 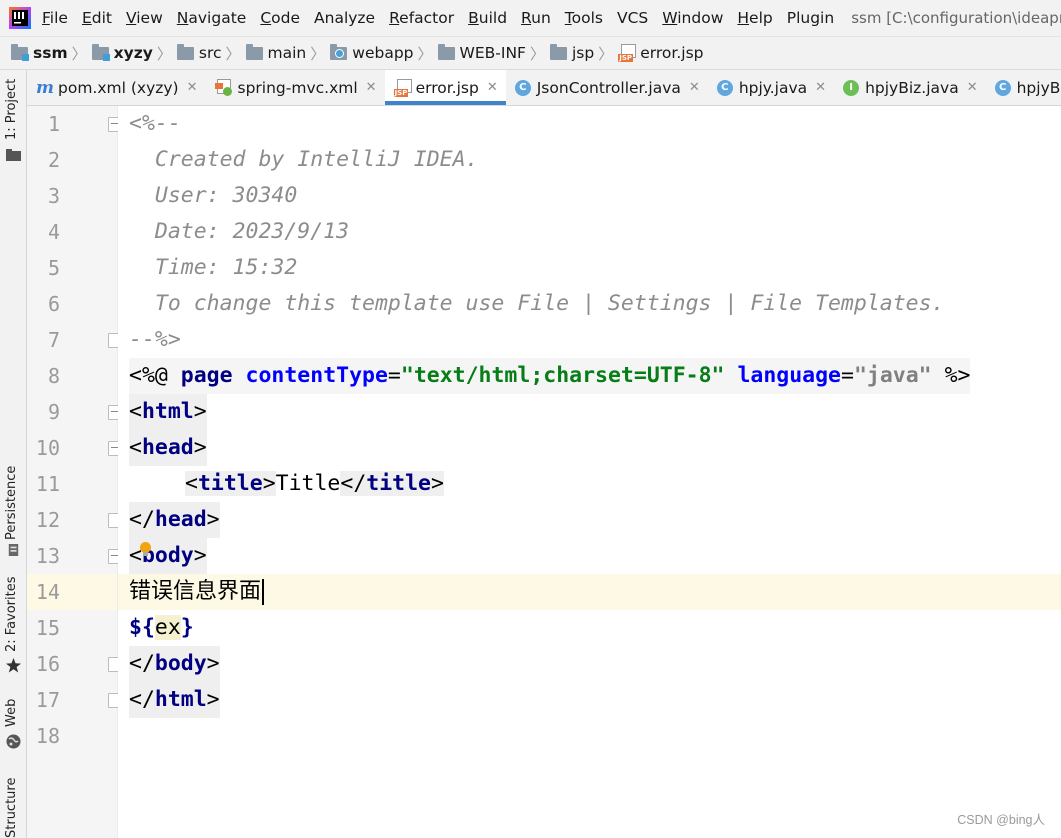 I want to click on menu-edit: Edit, so click(x=97, y=18).